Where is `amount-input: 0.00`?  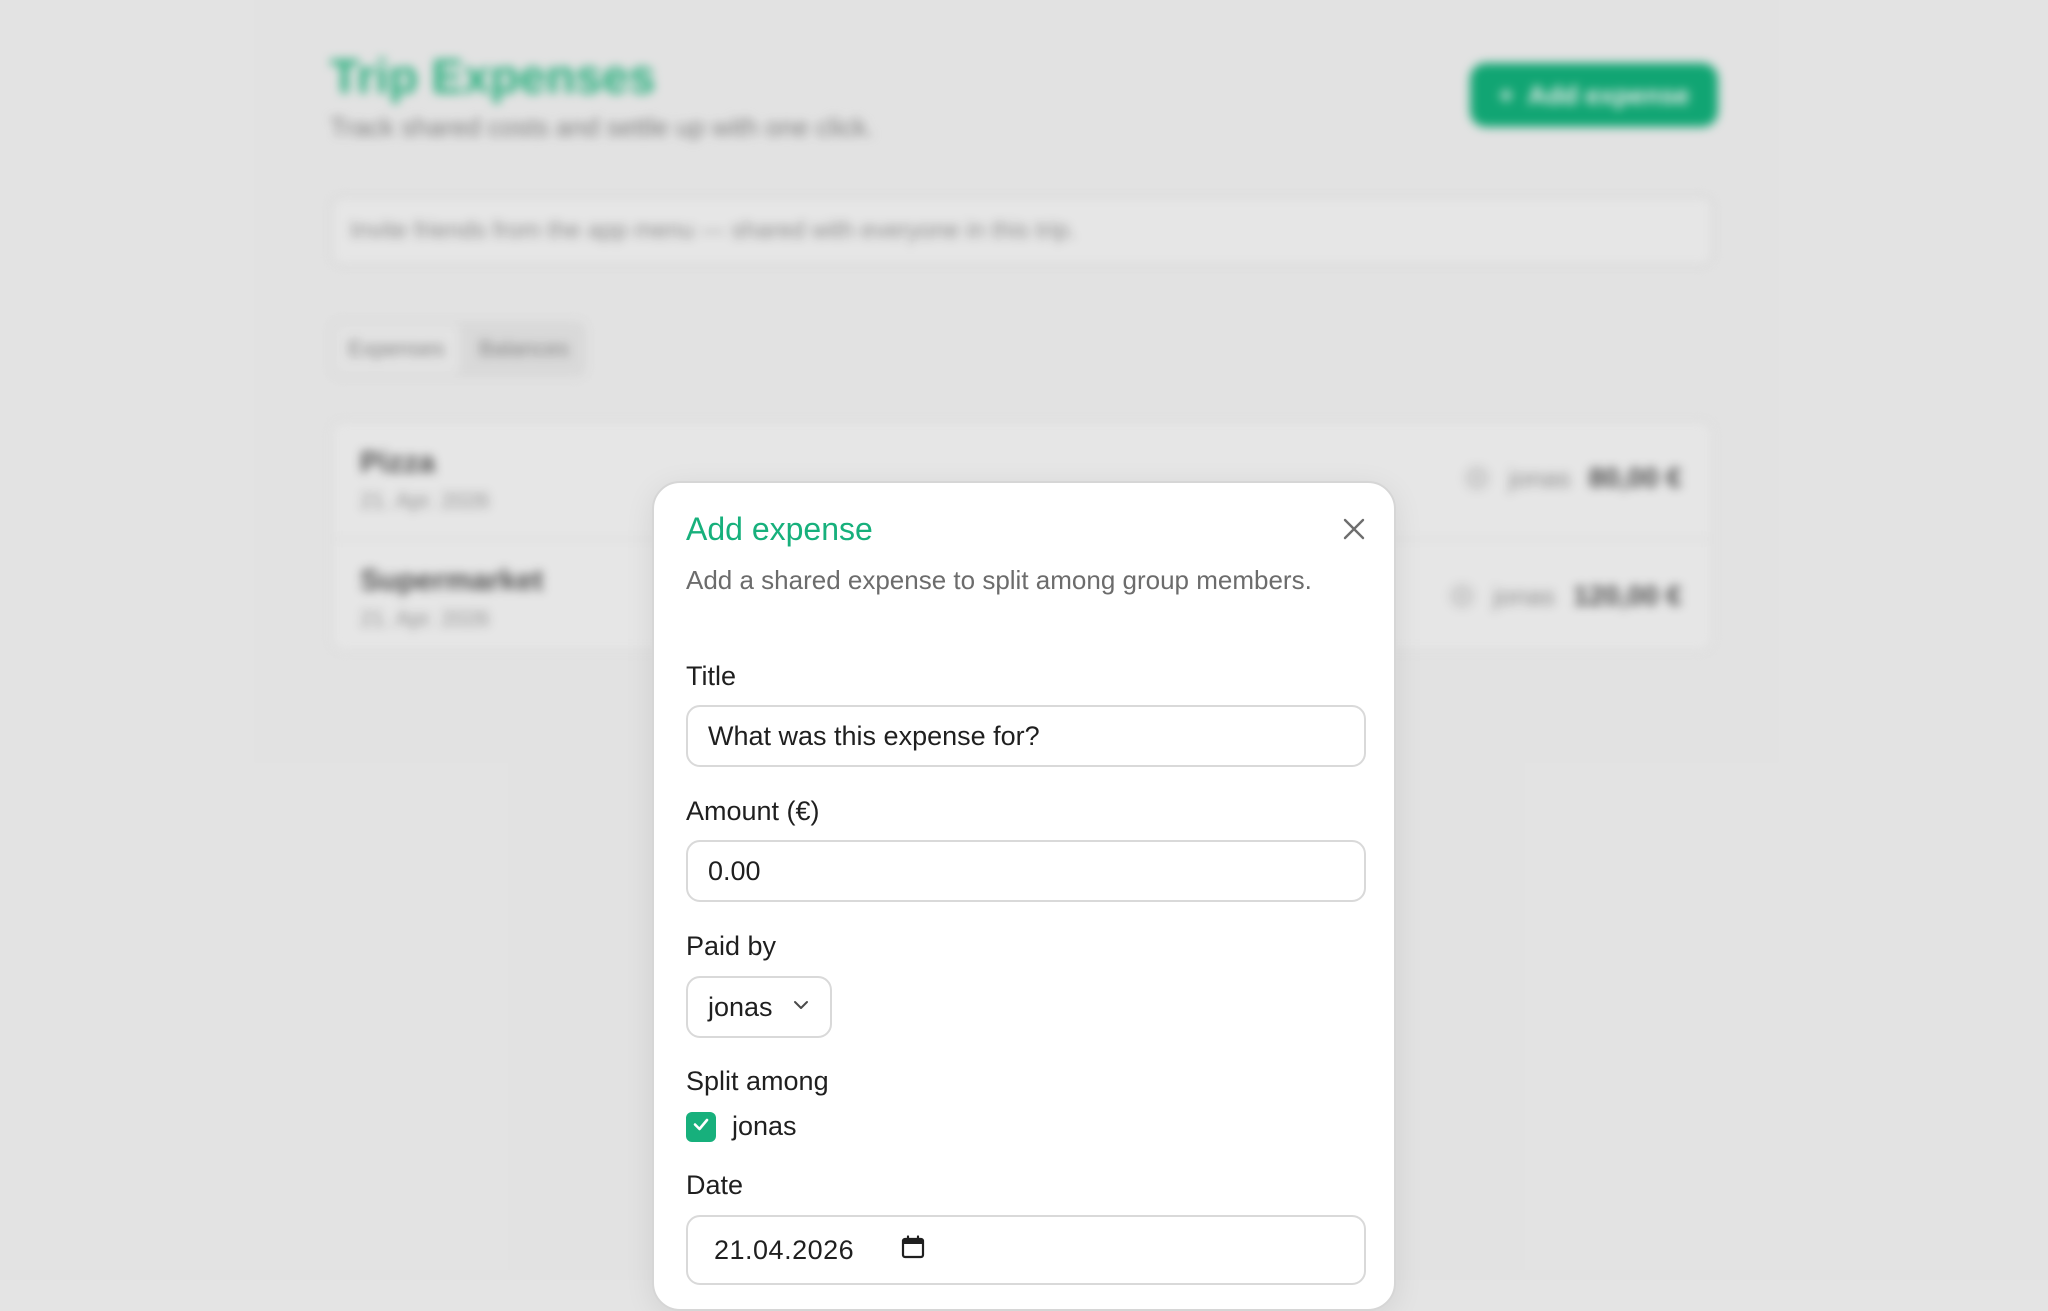 amount-input: 0.00 is located at coordinates (1026, 871).